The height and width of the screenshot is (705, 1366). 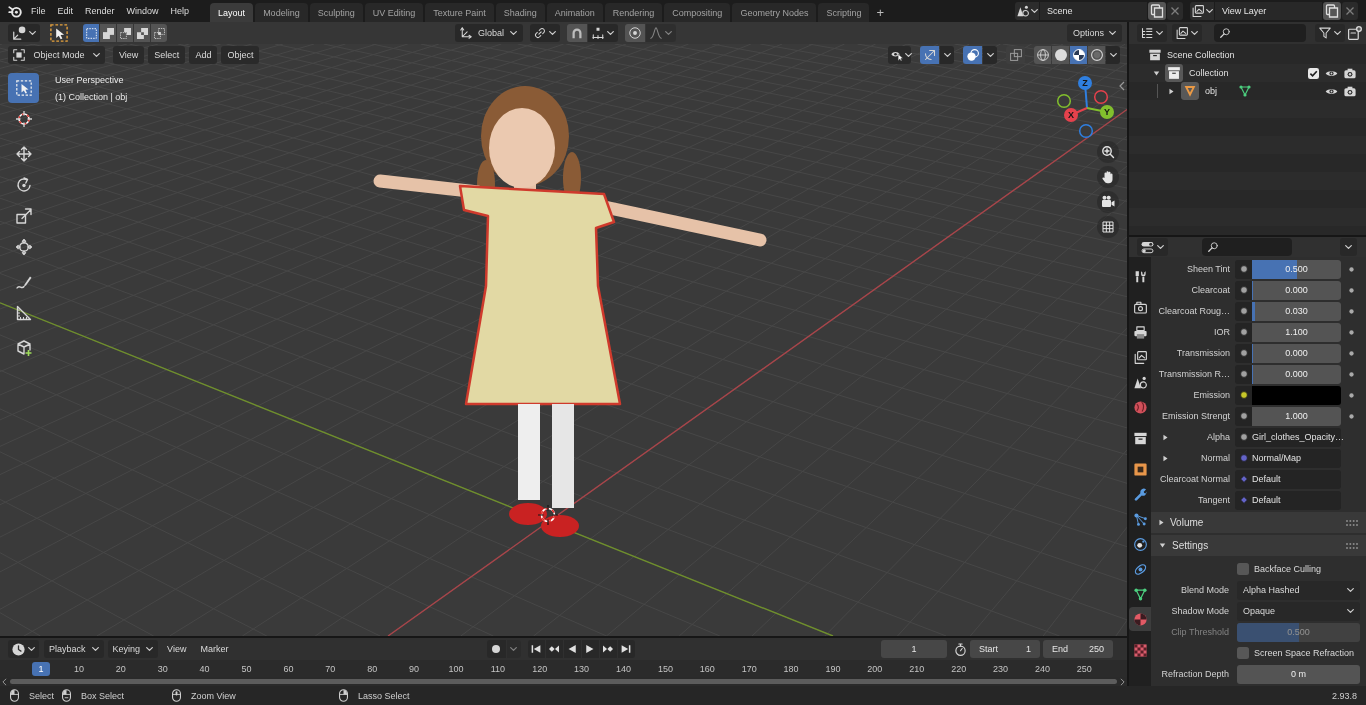 What do you see at coordinates (972, 54) in the screenshot?
I see `overlays-toggle-button` at bounding box center [972, 54].